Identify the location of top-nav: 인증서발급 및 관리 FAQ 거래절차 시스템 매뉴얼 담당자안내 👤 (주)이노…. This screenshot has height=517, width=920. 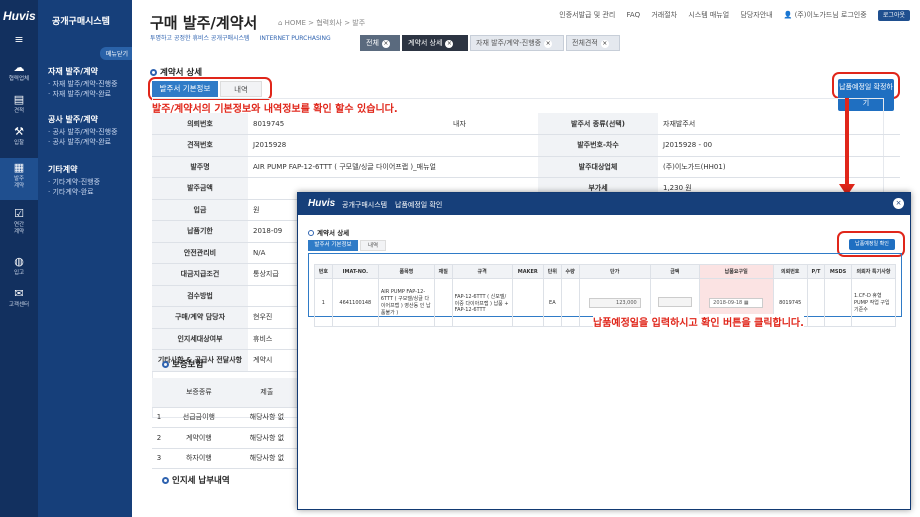
(730, 15).